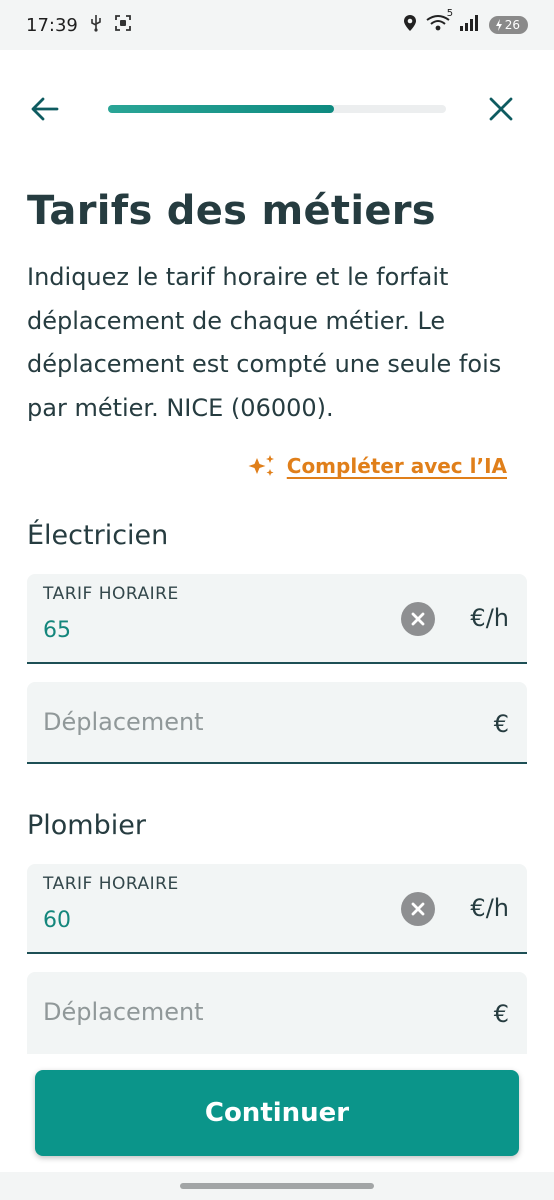  Describe the element at coordinates (410, 25) in the screenshot. I see `location-icon` at that location.